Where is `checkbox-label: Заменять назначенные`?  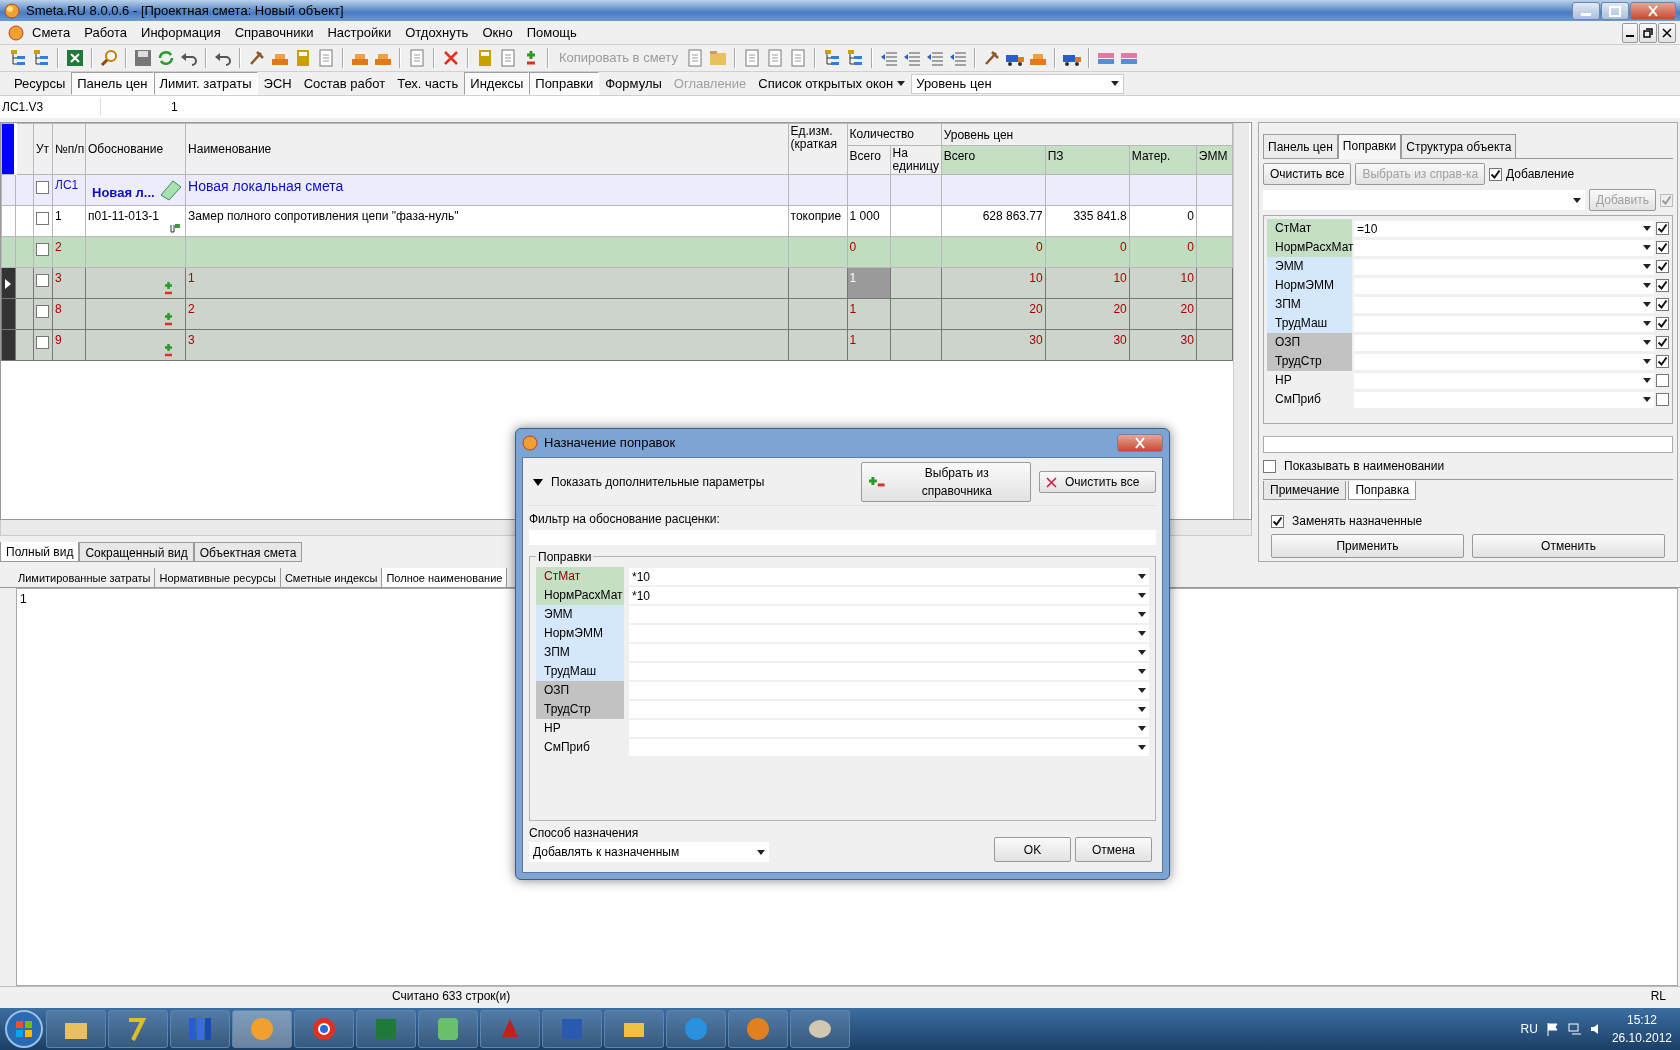
checkbox-label: Заменять назначенные is located at coordinates (1357, 521).